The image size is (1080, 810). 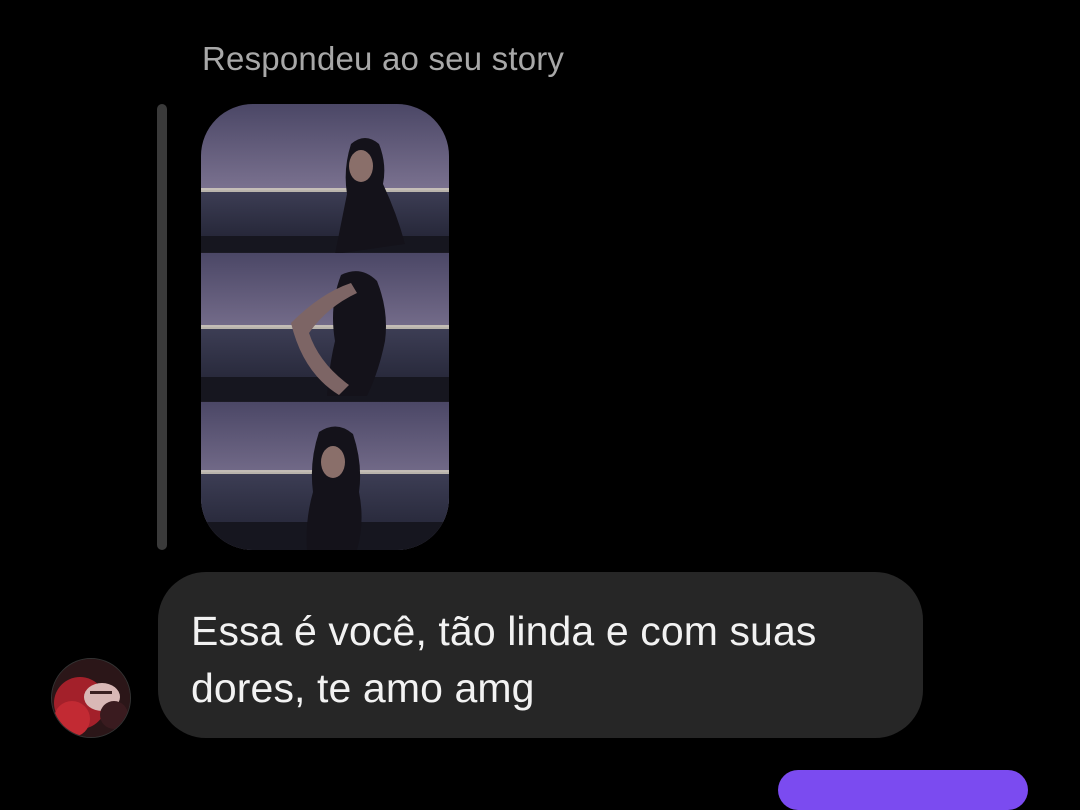 What do you see at coordinates (383, 58) in the screenshot?
I see `story-reply-caption: Respondeu ao seu story` at bounding box center [383, 58].